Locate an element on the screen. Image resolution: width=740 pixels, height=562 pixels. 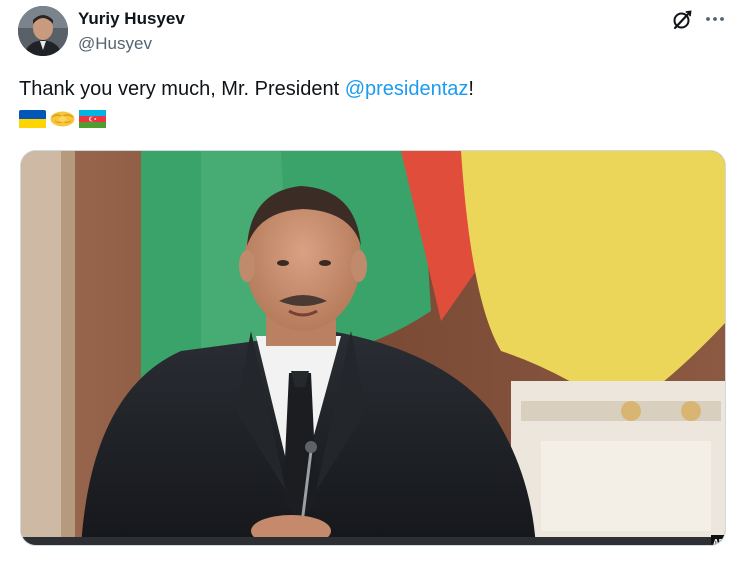
ukraine-flag-icon is located at coordinates (32, 119).